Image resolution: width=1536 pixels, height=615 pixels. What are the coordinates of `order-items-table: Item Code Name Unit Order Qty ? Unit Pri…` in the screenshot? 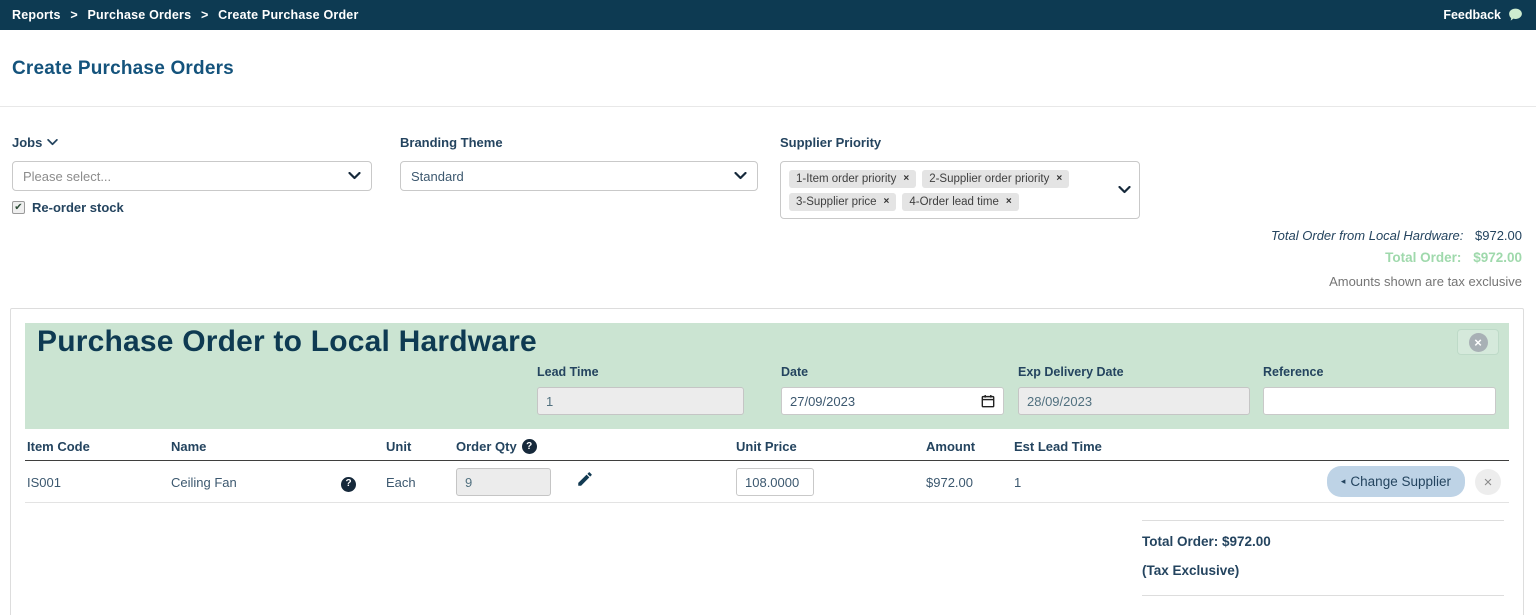 It's located at (767, 469).